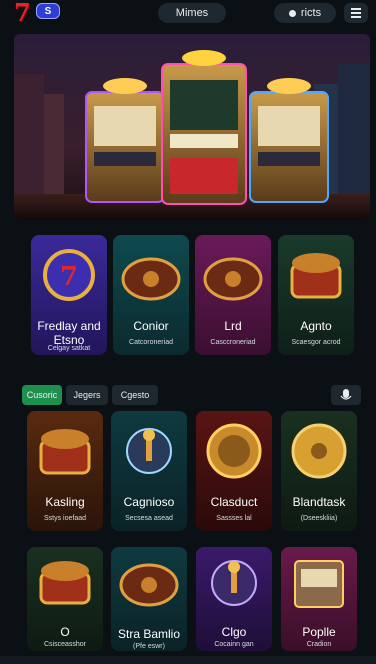  I want to click on featured-card-3: Lrd Casccroneriad, so click(233, 295).